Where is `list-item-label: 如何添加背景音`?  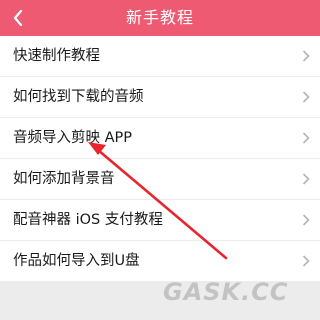 list-item-label: 如何添加背景音 is located at coordinates (64, 179).